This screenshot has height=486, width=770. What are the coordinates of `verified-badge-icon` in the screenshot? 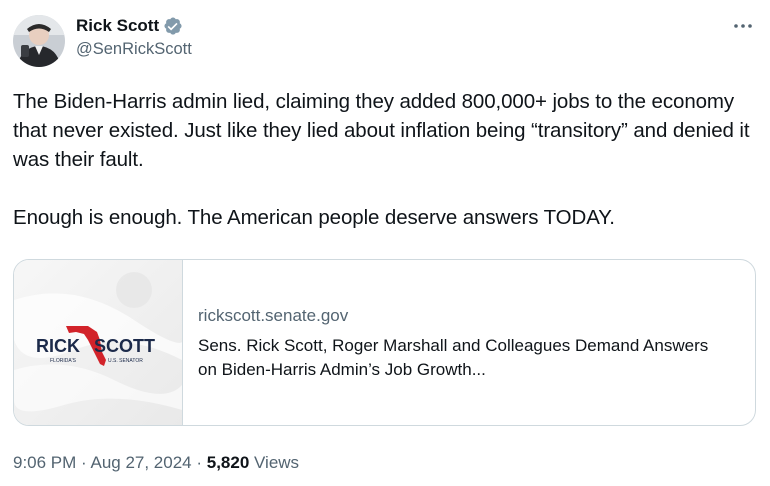 It's located at (173, 26).